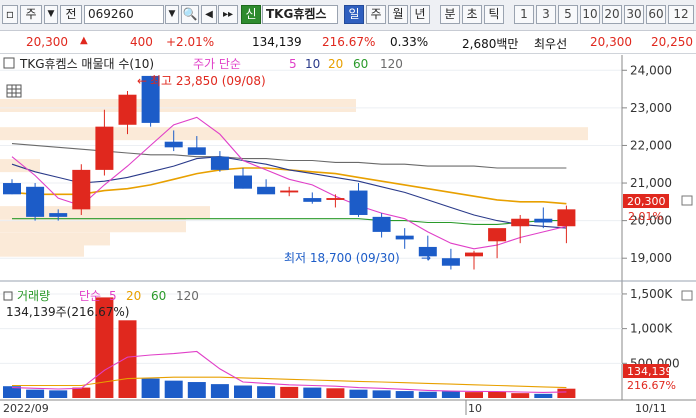 This screenshot has height=418, width=696. I want to click on period-label: 년, so click(420, 14).